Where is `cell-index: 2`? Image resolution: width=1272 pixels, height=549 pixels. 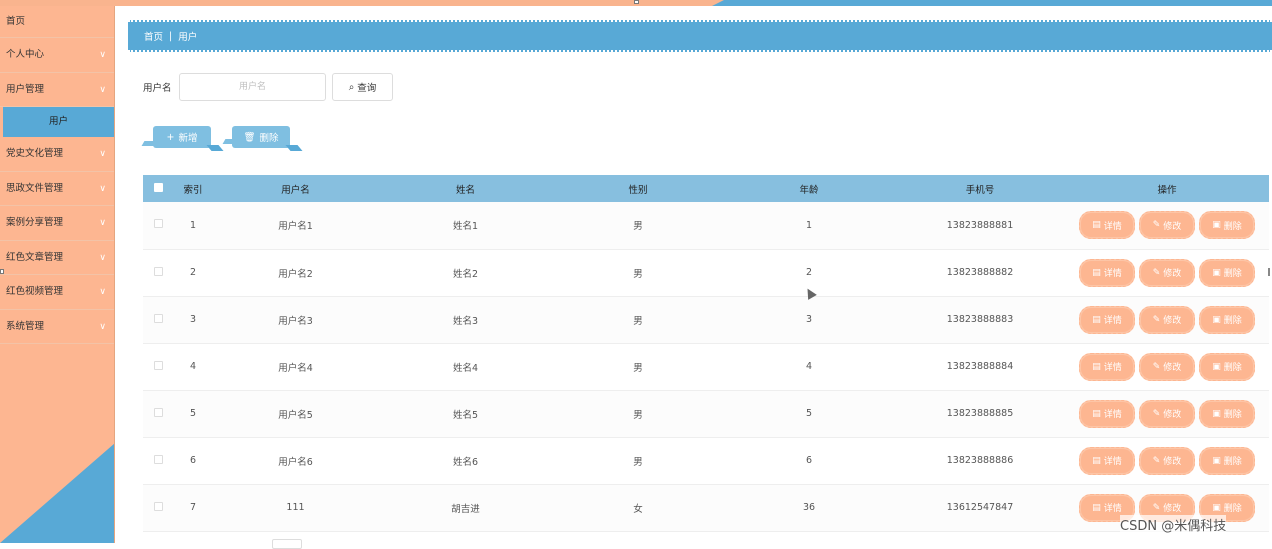 cell-index: 2 is located at coordinates (193, 272).